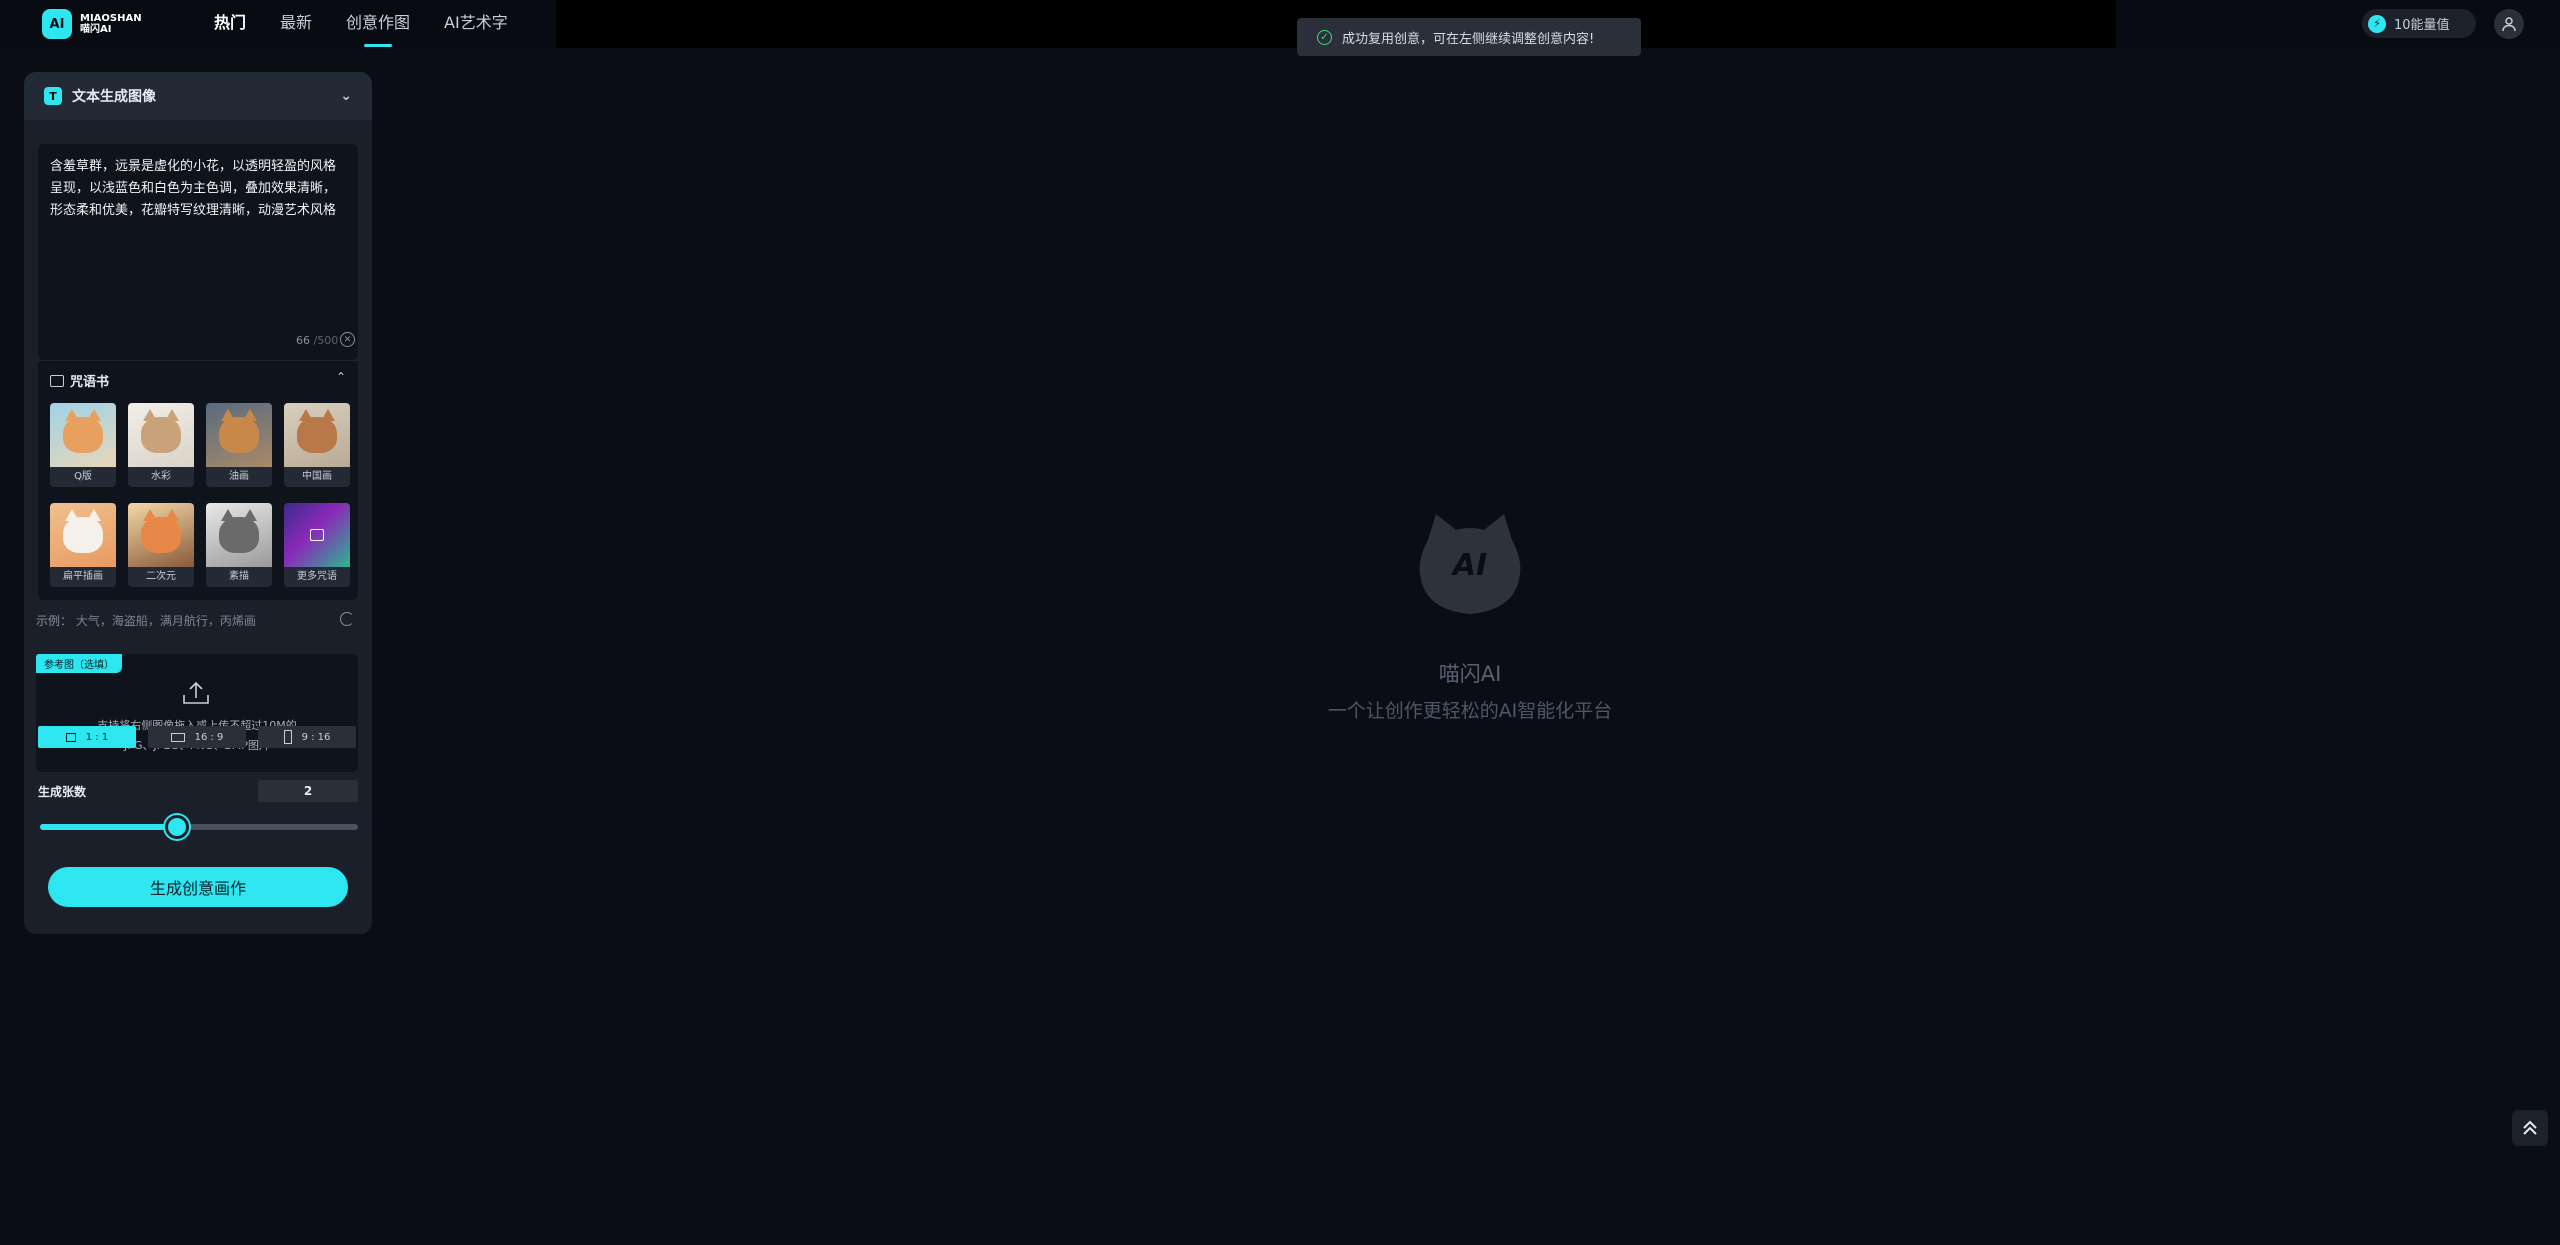 The image size is (2560, 1245). What do you see at coordinates (317, 340) in the screenshot?
I see `char-counter: 66 /500` at bounding box center [317, 340].